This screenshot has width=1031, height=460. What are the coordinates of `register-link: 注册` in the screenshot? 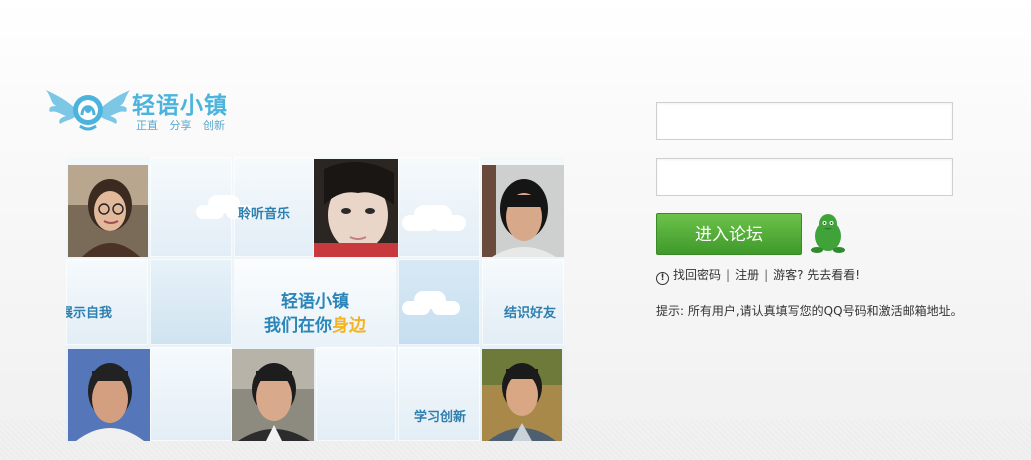 It's located at (747, 275).